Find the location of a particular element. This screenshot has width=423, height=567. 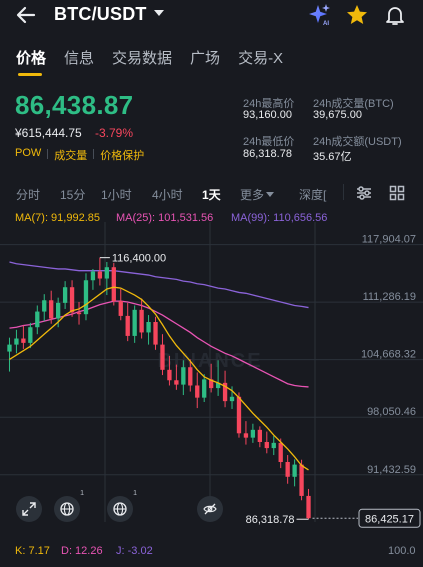

high-value: 93,160.00 is located at coordinates (267, 115).